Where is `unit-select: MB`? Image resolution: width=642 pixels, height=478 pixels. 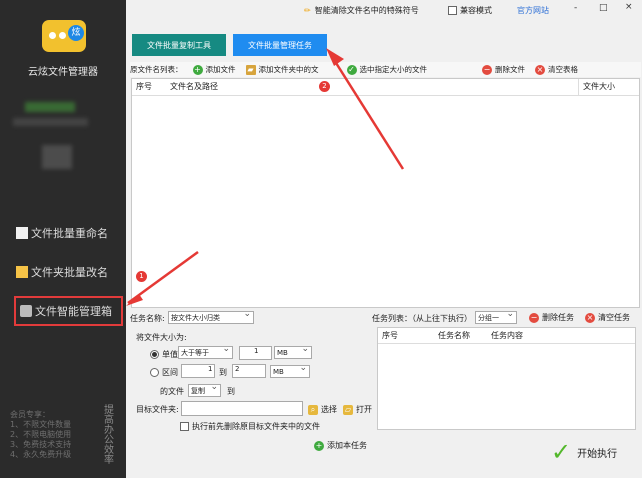
unit-select: MB is located at coordinates (293, 351).